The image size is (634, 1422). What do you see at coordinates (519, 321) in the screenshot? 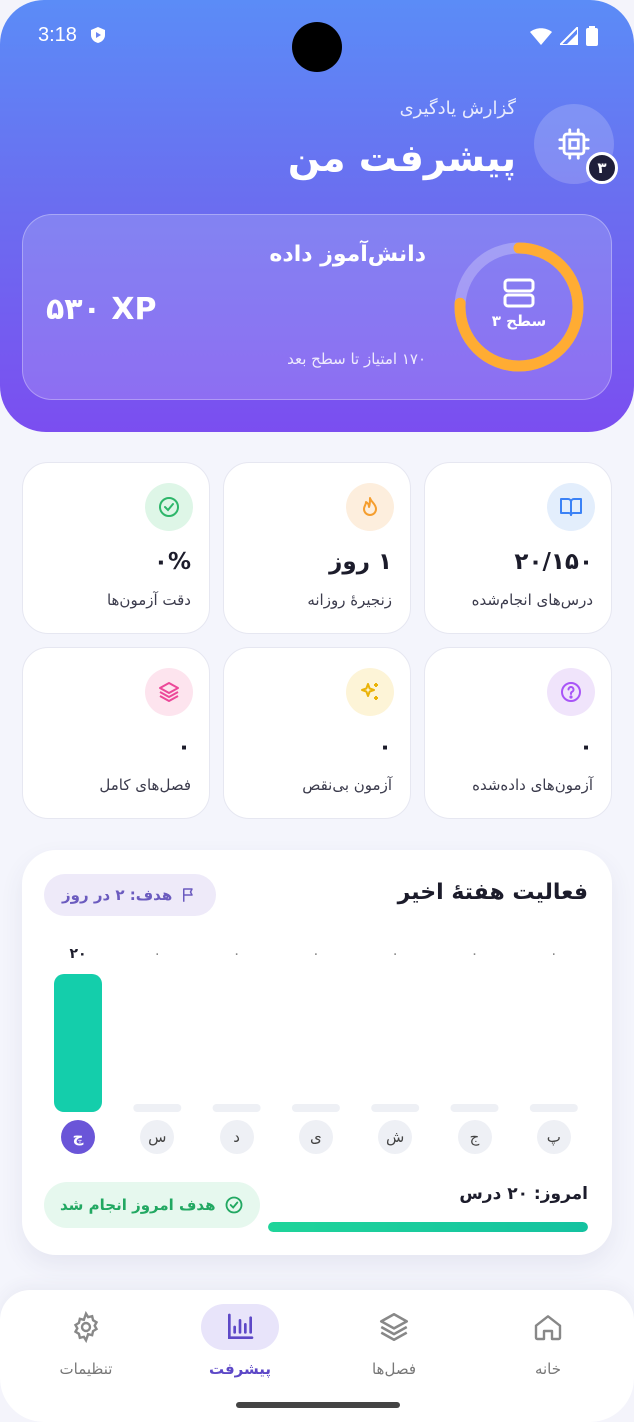
I see `level-label: سطح ۳` at bounding box center [519, 321].